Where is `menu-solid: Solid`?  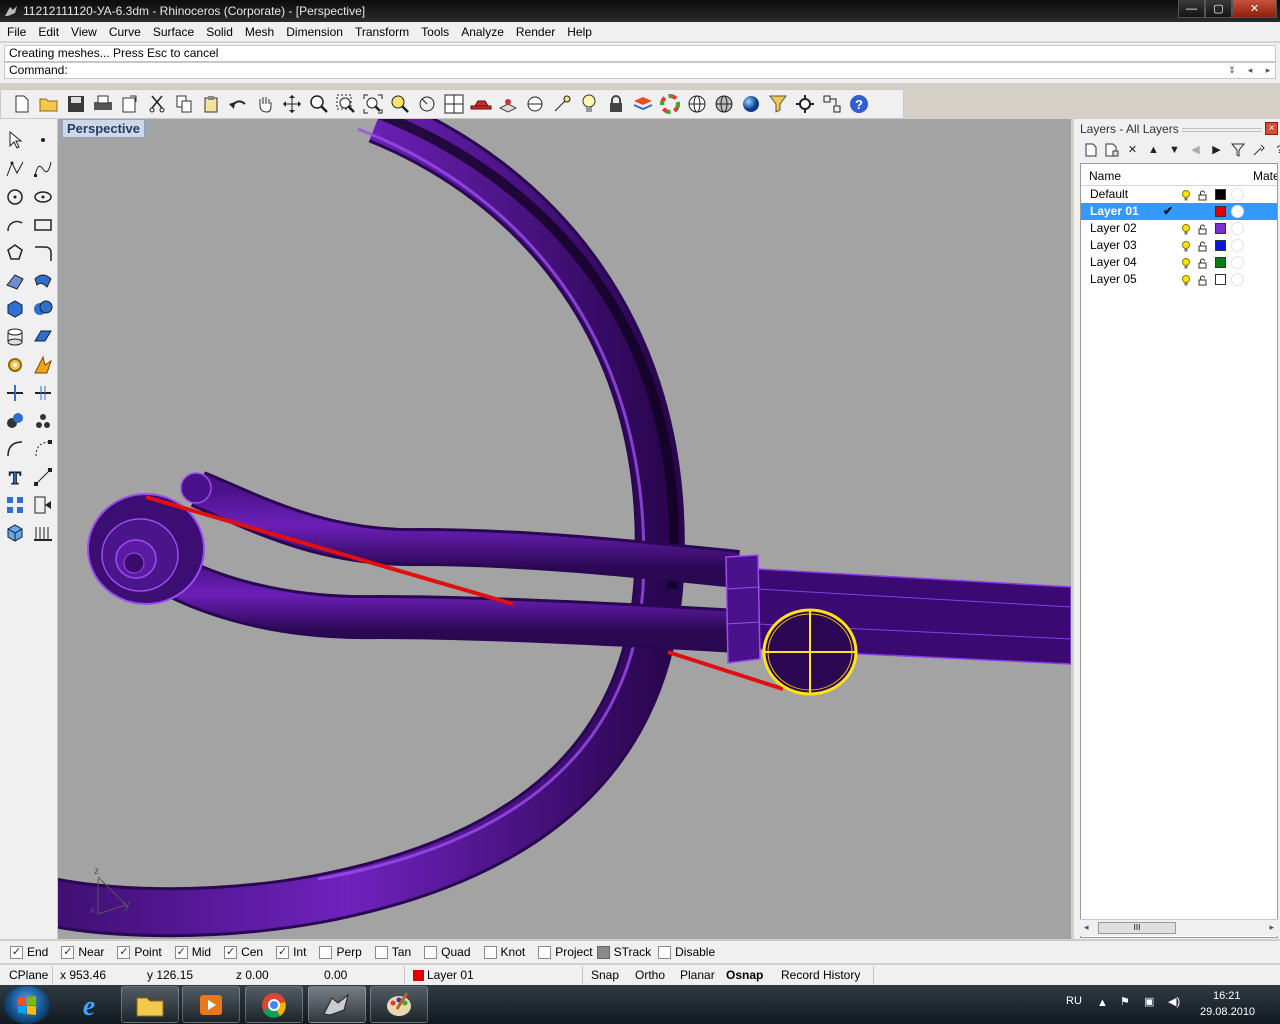
menu-solid: Solid is located at coordinates (218, 32).